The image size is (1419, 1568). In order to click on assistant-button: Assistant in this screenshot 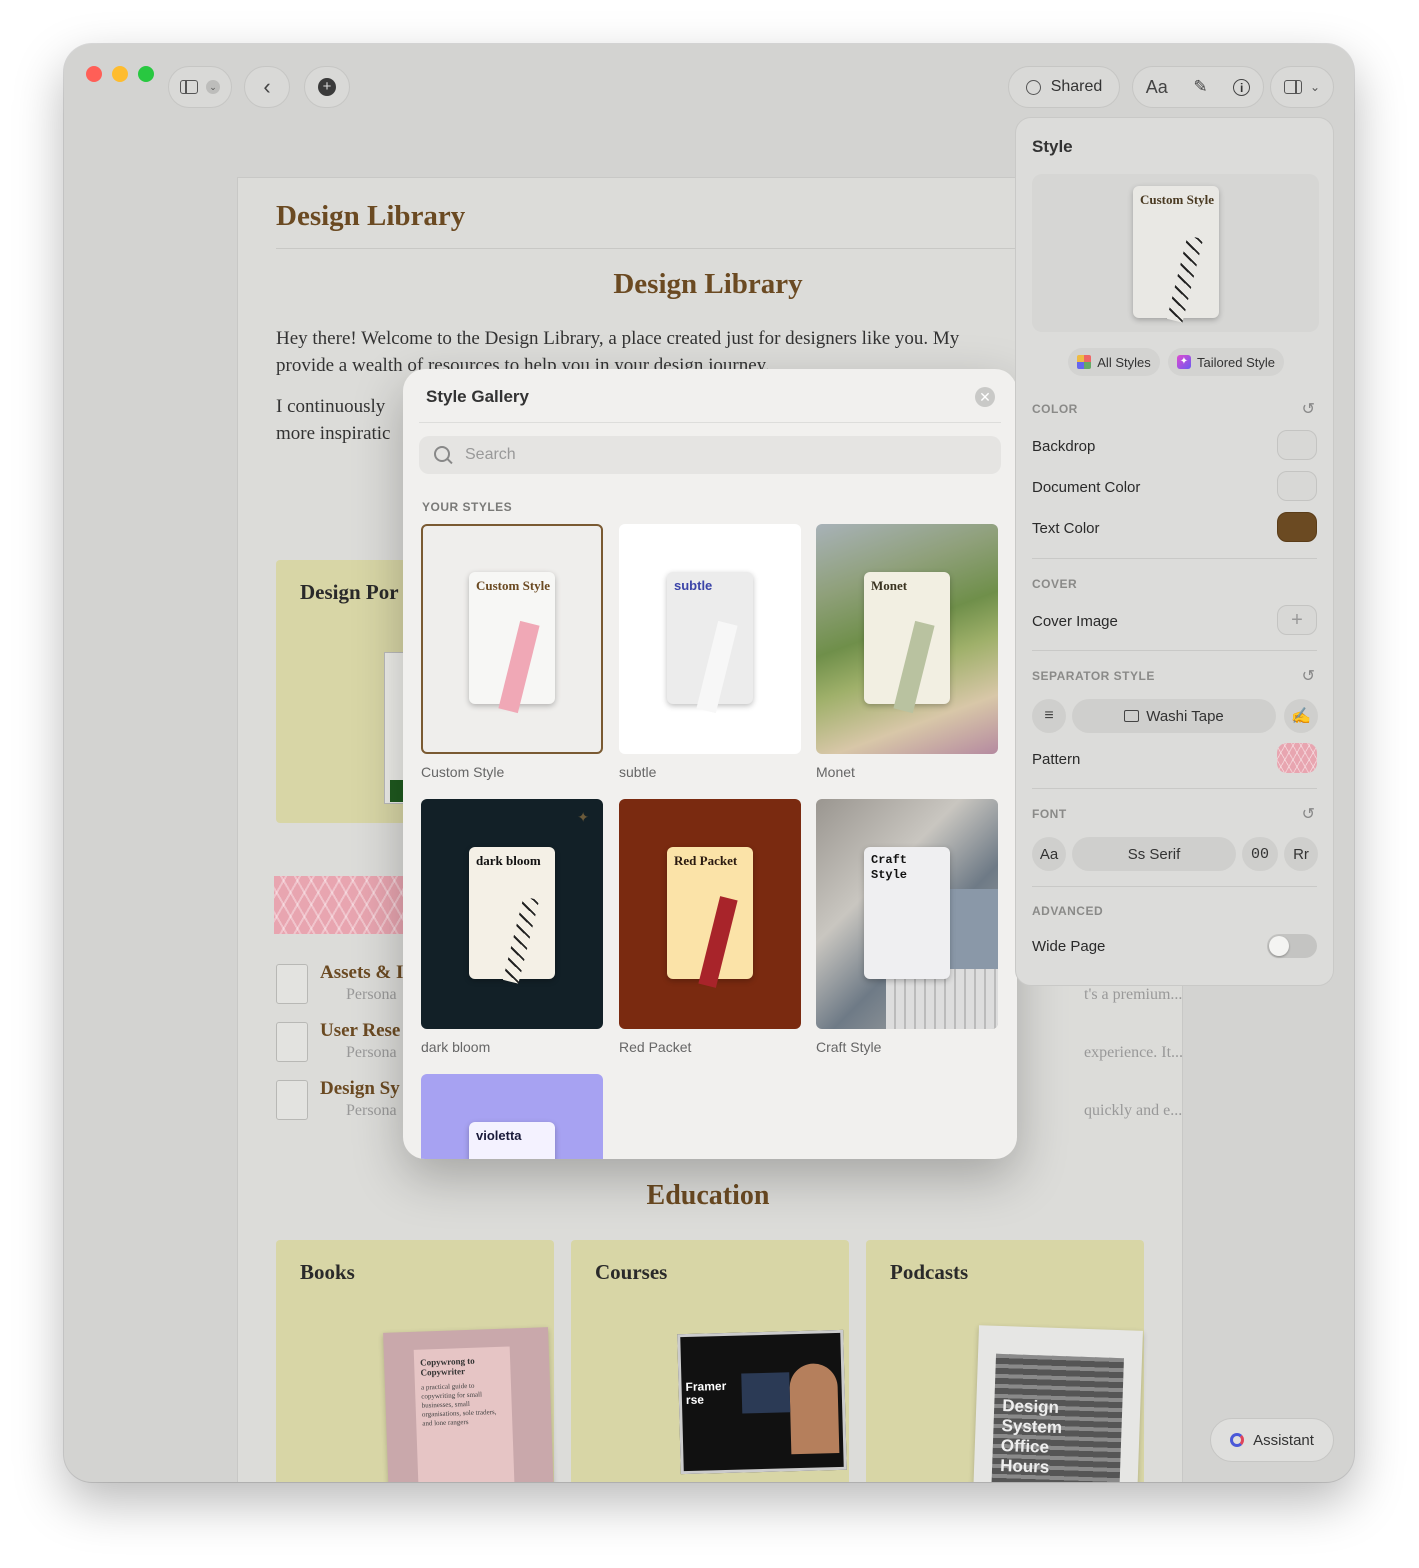, I will do `click(1272, 1440)`.